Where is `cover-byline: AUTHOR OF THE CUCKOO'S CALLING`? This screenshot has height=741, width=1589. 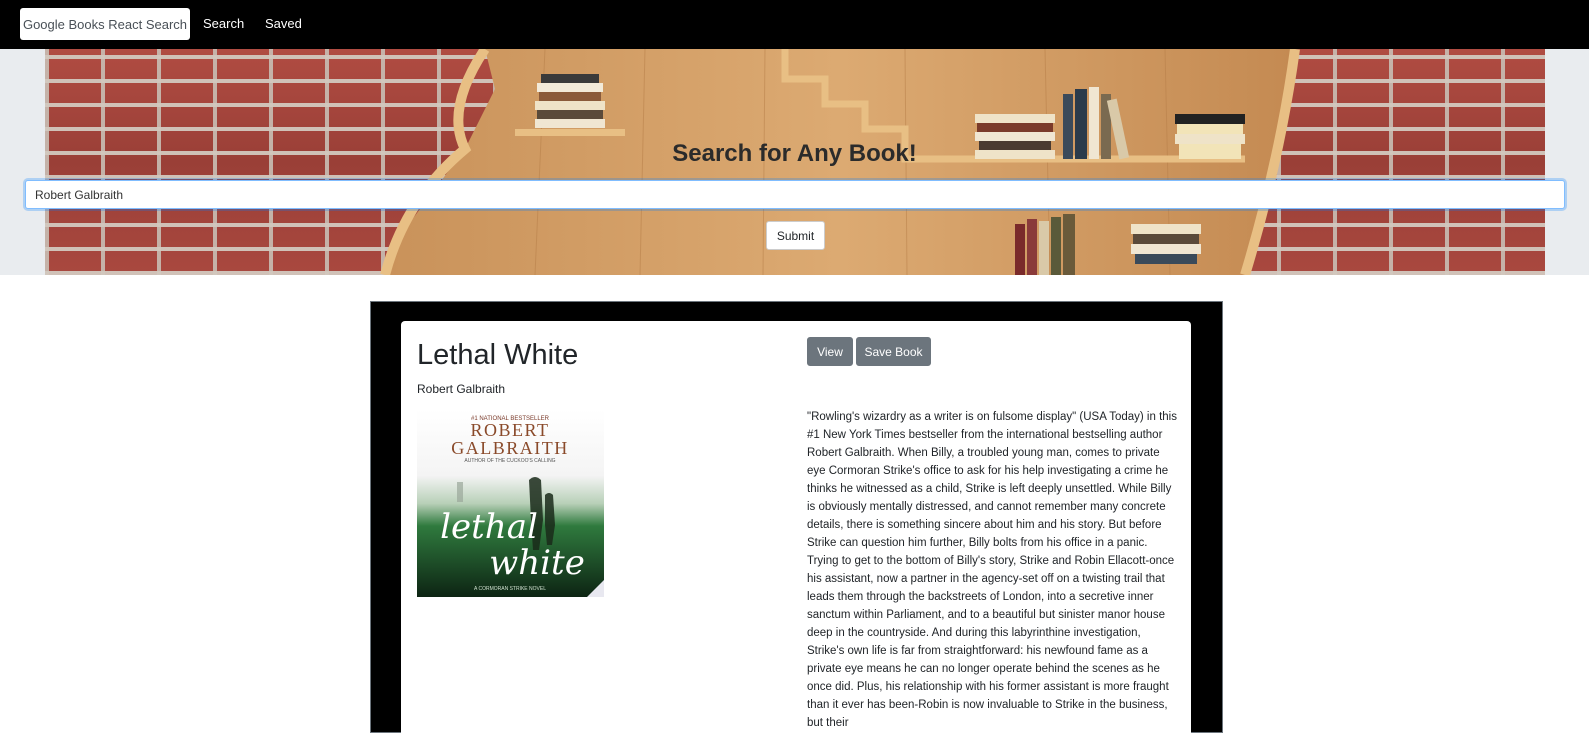
cover-byline: AUTHOR OF THE CUCKOO'S CALLING is located at coordinates (509, 461).